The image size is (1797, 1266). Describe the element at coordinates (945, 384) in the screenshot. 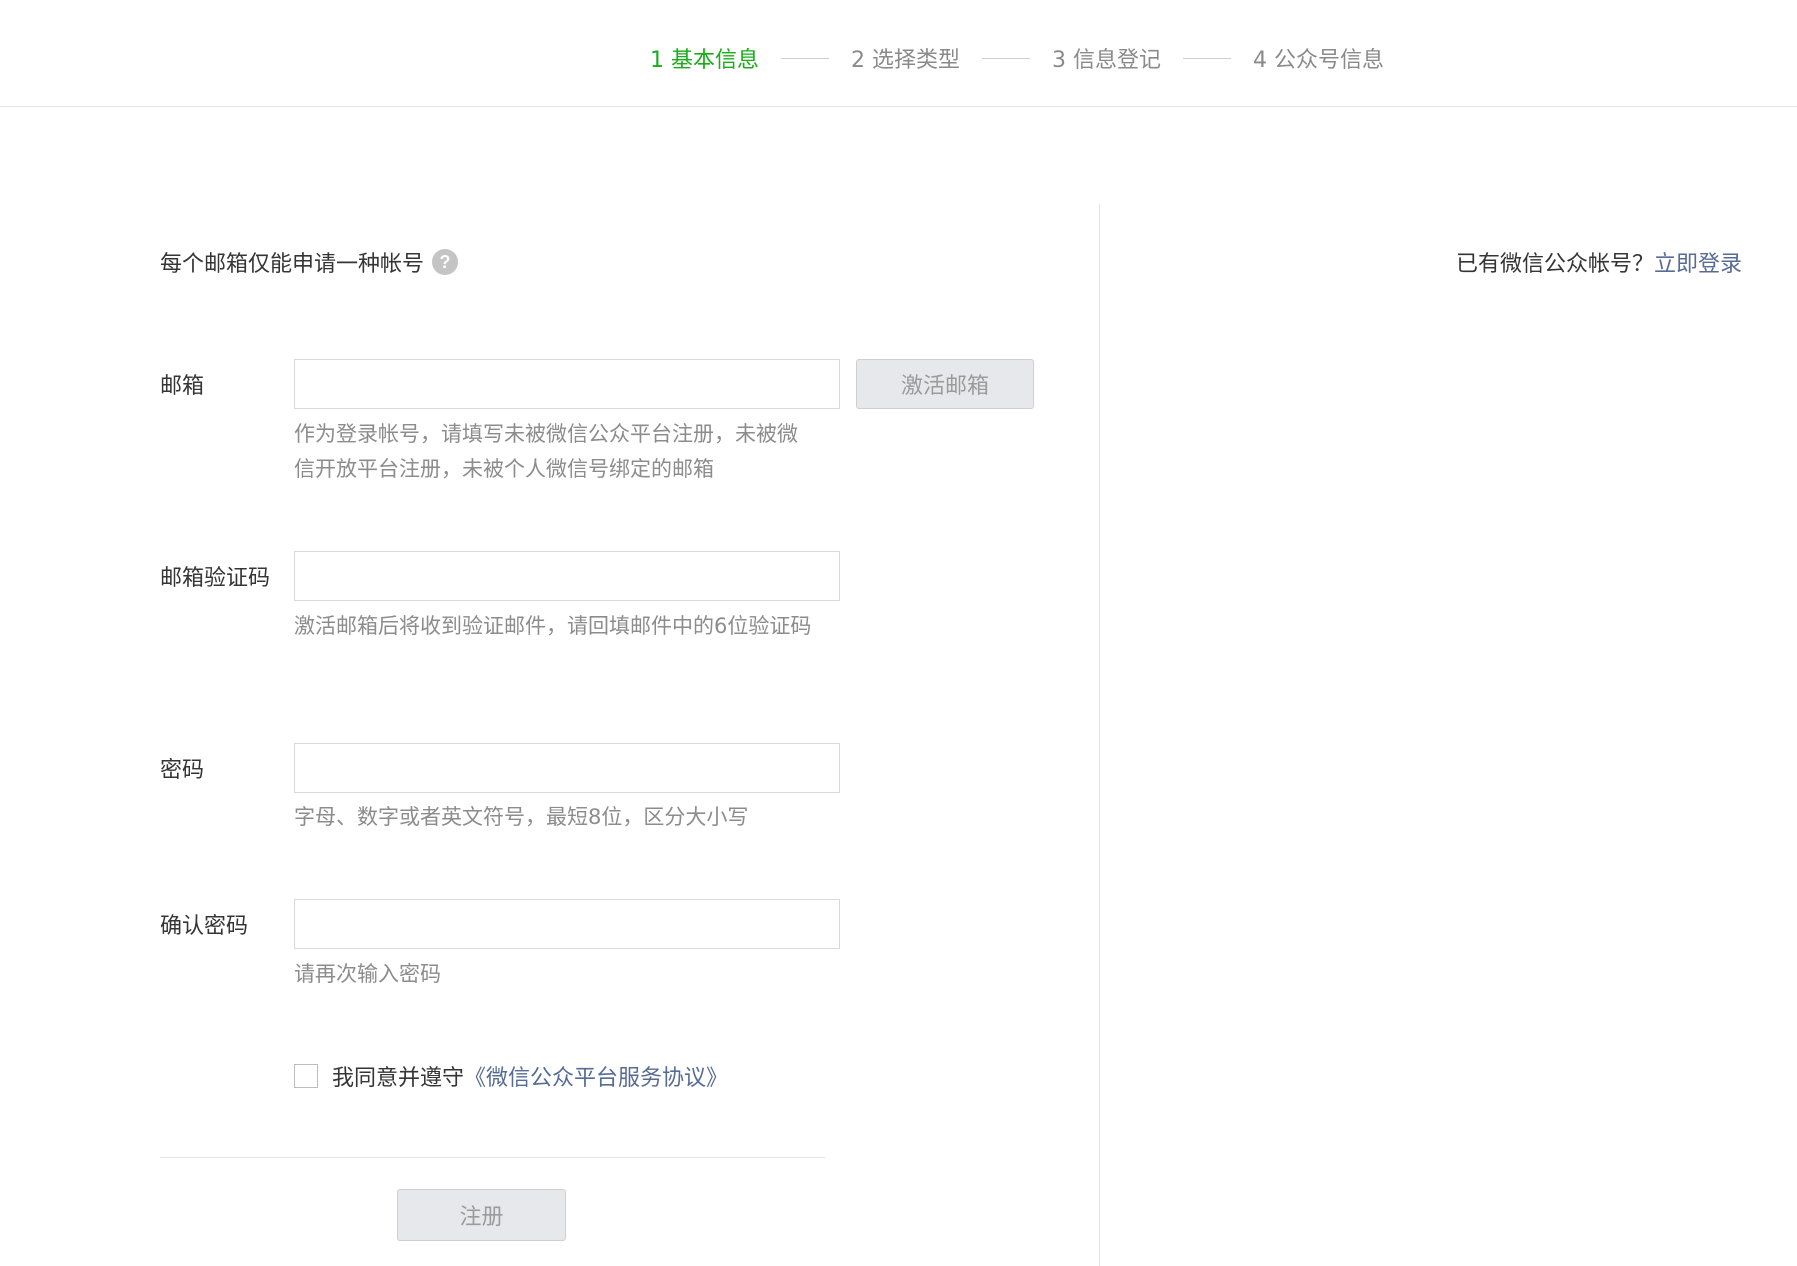

I see `activate-email-button: 激活邮箱` at that location.